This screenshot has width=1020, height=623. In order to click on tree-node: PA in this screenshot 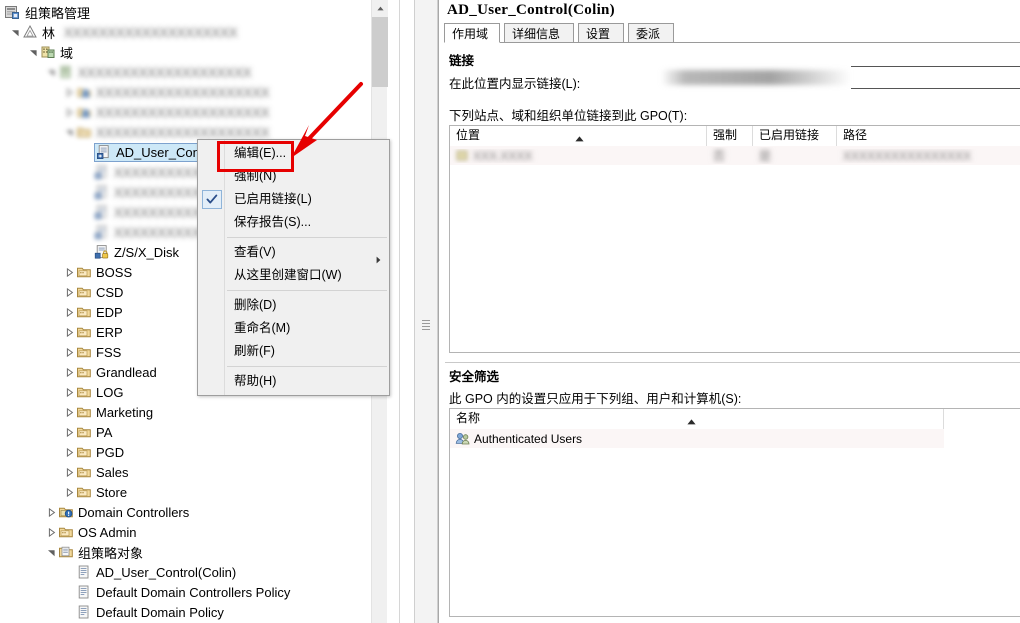, I will do `click(88, 432)`.